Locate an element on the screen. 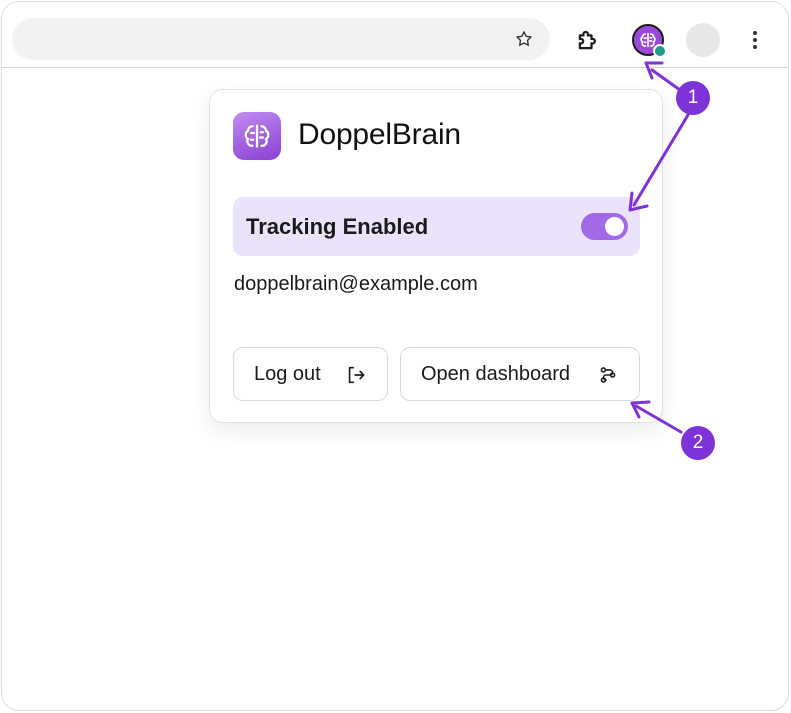 The image size is (791, 713). logout-button: Log out is located at coordinates (310, 374).